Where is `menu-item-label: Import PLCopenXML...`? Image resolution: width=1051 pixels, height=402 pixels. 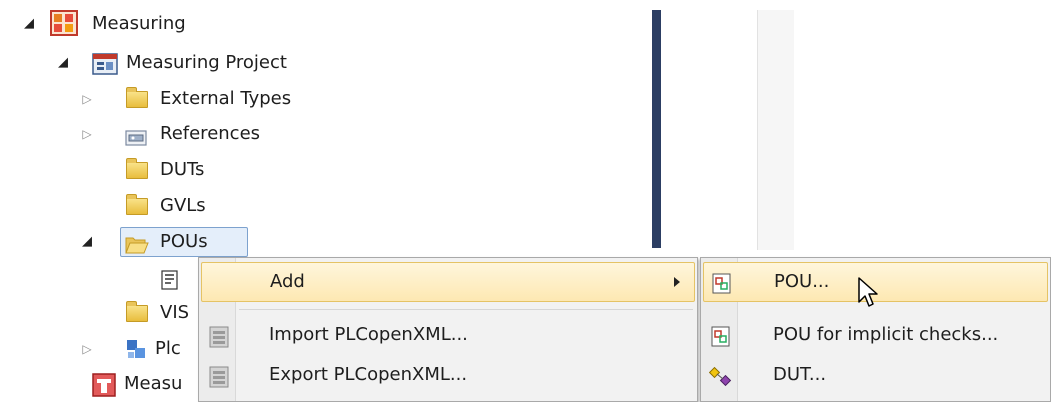
menu-item-label: Import PLCopenXML... is located at coordinates (368, 334).